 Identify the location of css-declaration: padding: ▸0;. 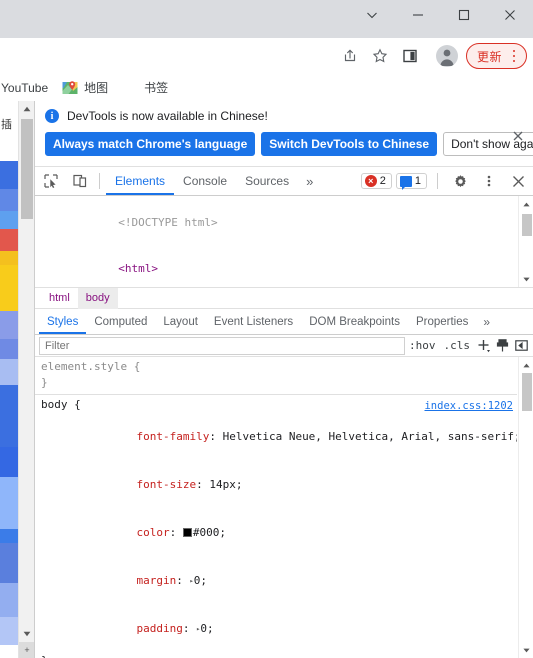
(276, 629).